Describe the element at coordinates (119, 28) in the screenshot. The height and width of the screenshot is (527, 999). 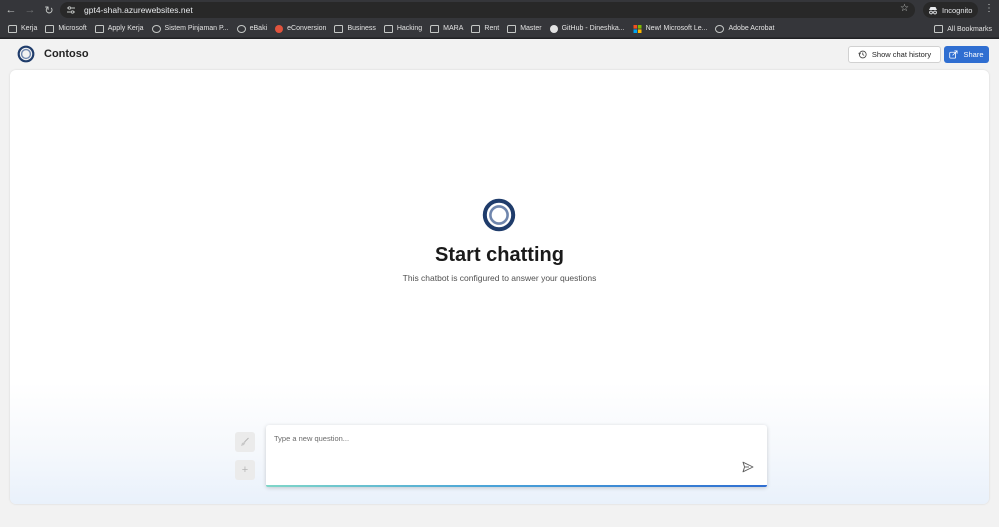
I see `bookmark-item: Apply Kerja` at that location.